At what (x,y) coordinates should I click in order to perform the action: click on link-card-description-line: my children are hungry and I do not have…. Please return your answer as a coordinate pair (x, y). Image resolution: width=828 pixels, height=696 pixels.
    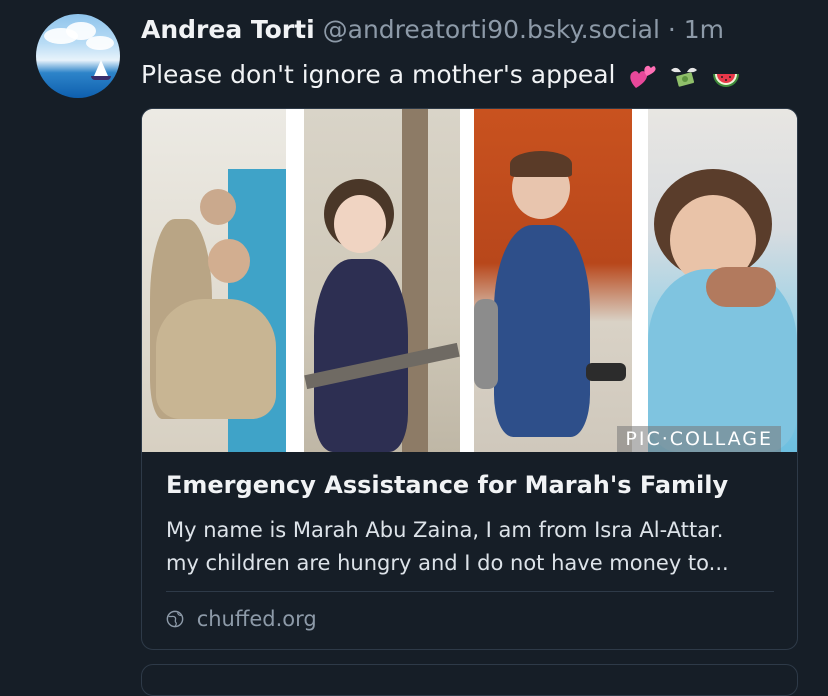
    Looking at the image, I should click on (447, 563).